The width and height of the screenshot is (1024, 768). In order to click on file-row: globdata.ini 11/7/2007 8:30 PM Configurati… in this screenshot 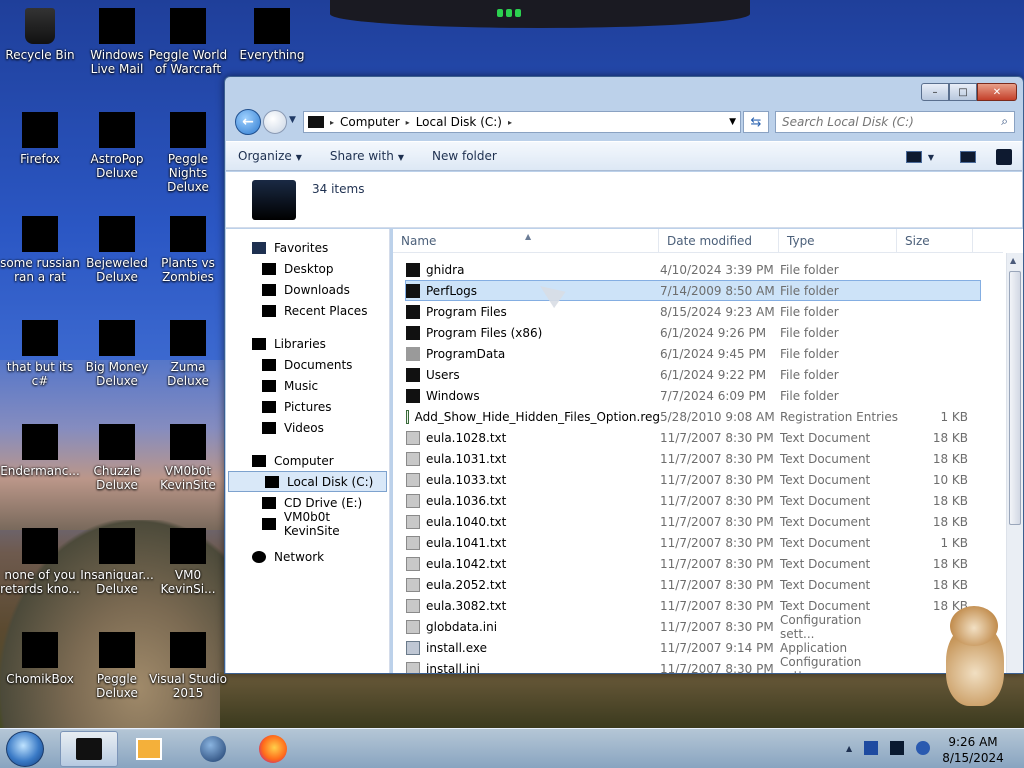, I will do `click(693, 627)`.